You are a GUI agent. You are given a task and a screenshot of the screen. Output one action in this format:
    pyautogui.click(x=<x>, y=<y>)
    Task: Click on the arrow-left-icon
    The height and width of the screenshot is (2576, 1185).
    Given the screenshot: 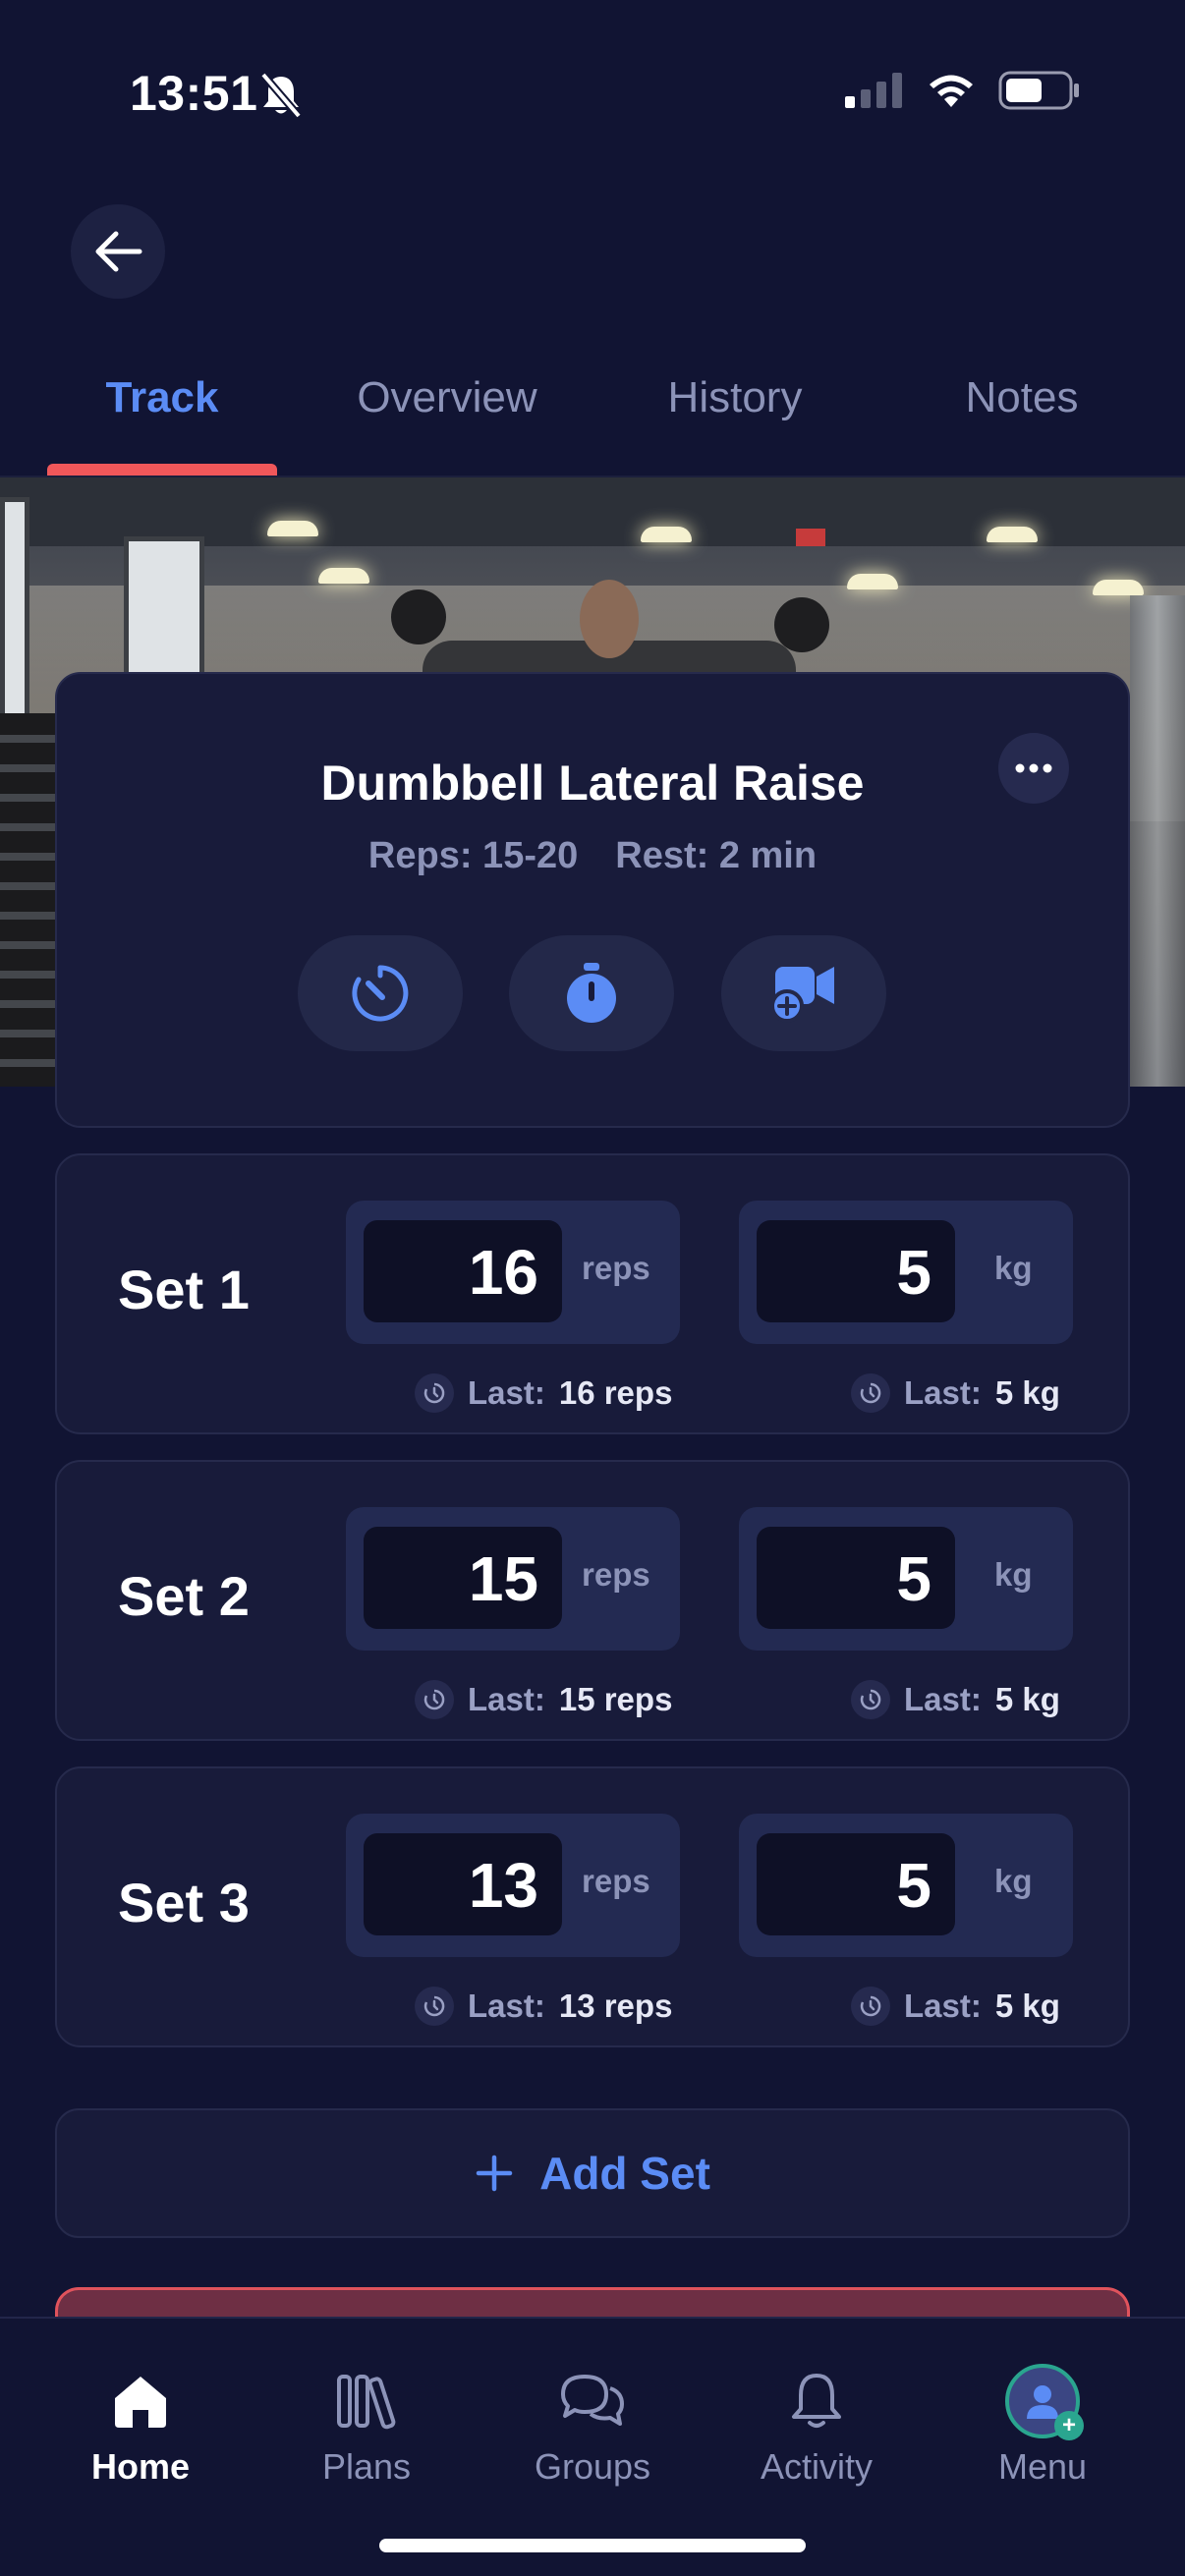 What is the action you would take?
    pyautogui.click(x=119, y=251)
    